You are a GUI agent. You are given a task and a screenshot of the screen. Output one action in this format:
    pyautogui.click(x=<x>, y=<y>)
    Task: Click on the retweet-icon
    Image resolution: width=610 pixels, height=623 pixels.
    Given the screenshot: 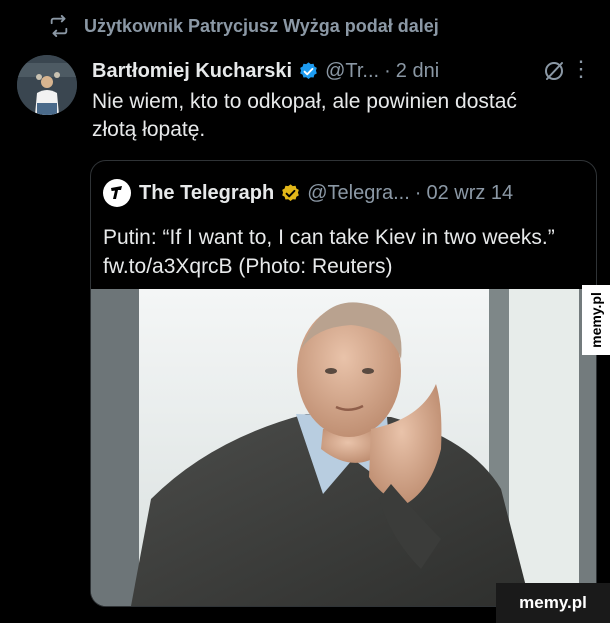 What is the action you would take?
    pyautogui.click(x=59, y=26)
    